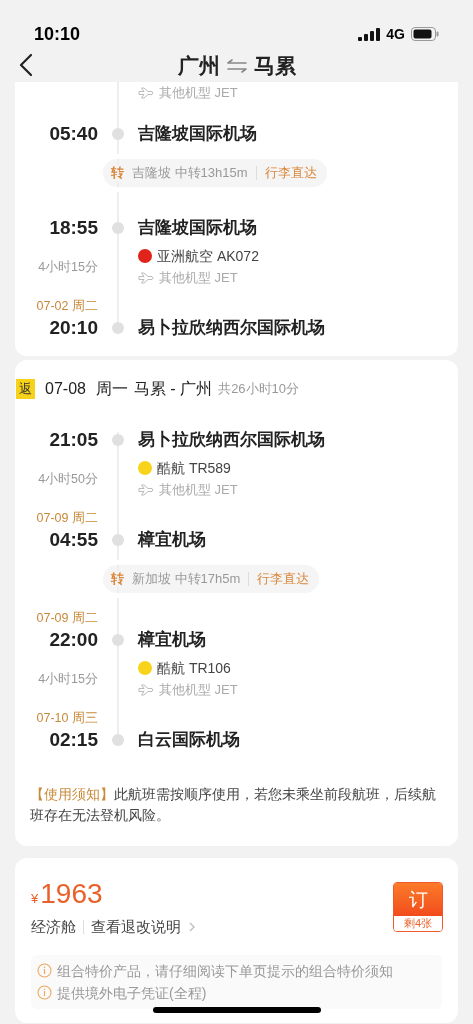 This screenshot has height=1024, width=473. I want to click on flight-number: 亚洲航空 AK072, so click(208, 256).